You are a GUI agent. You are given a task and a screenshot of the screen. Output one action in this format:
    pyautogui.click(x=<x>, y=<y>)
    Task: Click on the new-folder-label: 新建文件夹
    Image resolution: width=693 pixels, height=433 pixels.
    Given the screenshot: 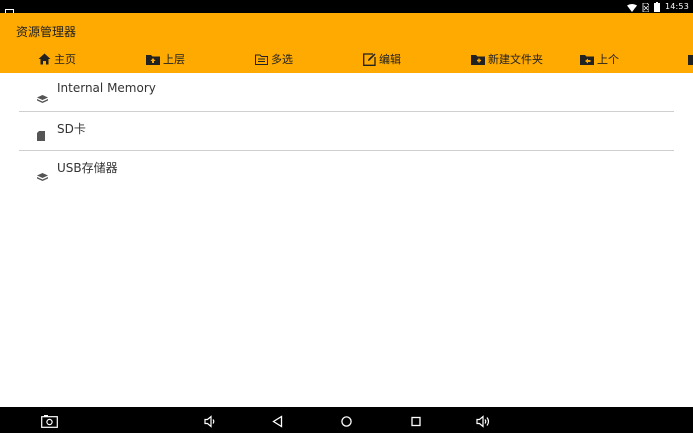 What is the action you would take?
    pyautogui.click(x=515, y=59)
    